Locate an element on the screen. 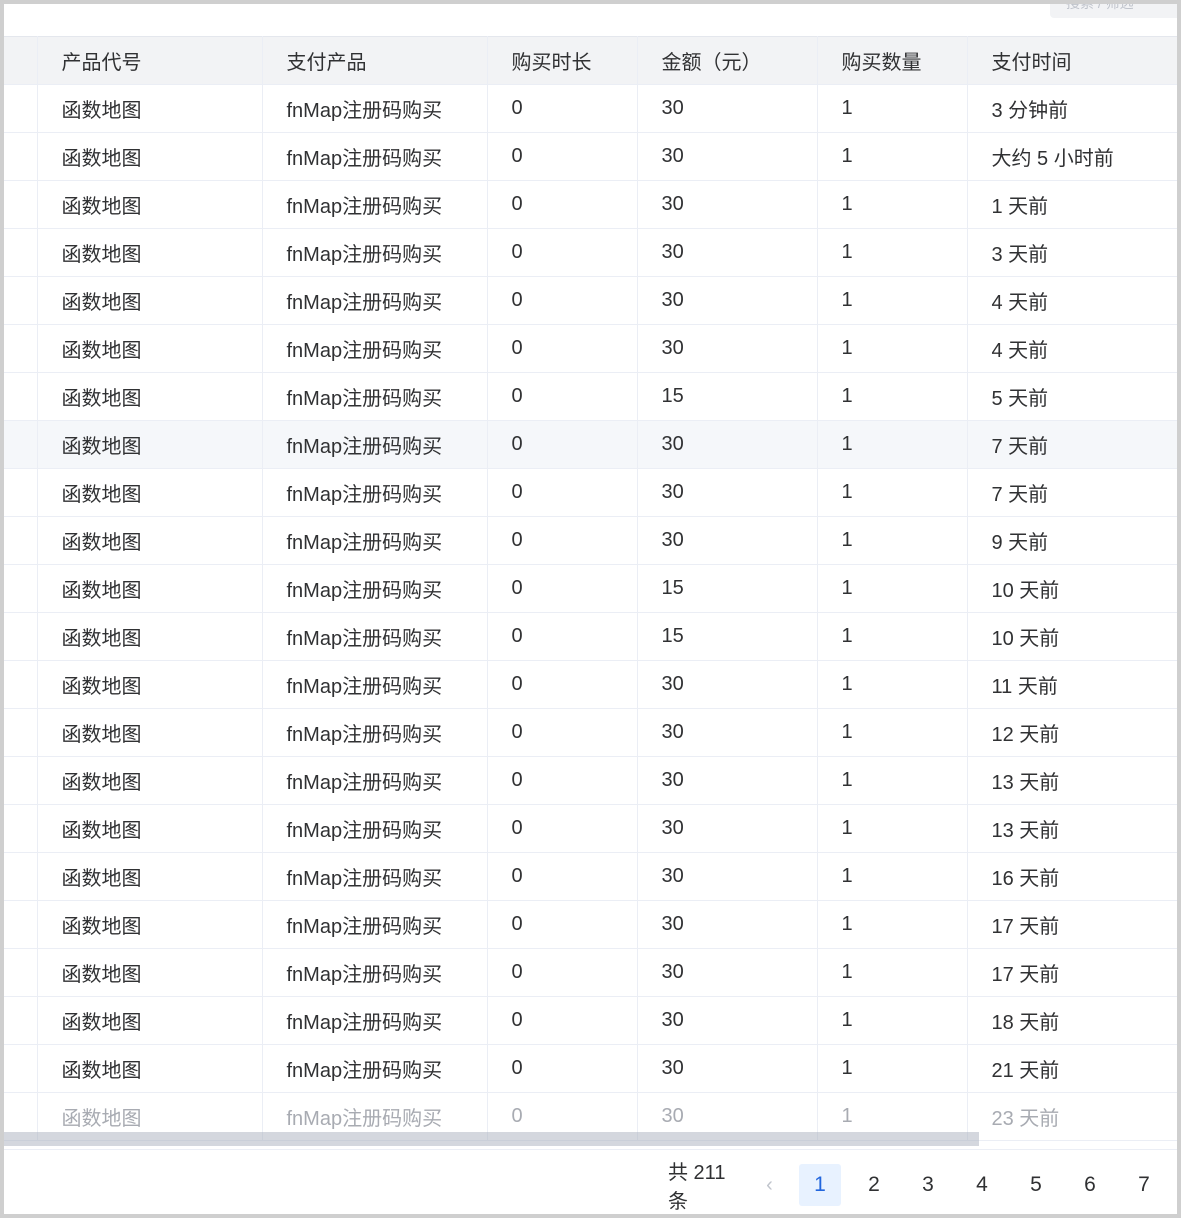 The width and height of the screenshot is (1181, 1218). header-quantity: 购买数量 is located at coordinates (892, 60).